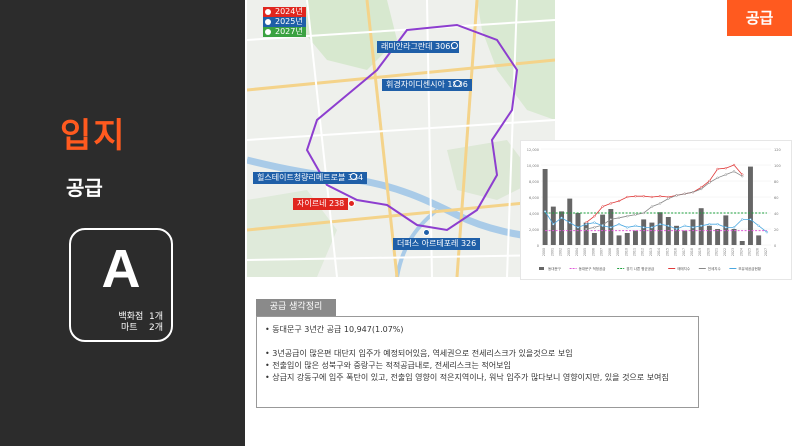 The height and width of the screenshot is (446, 792). I want to click on x-tick-label: 2016, so click(676, 252).